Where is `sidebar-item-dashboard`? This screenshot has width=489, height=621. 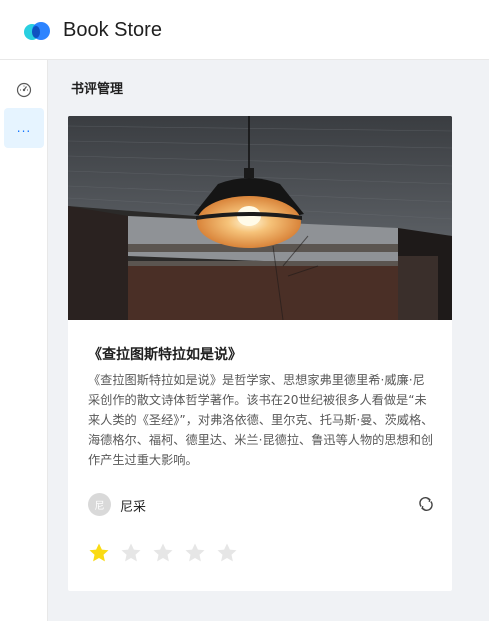
sidebar-item-dashboard is located at coordinates (24, 90).